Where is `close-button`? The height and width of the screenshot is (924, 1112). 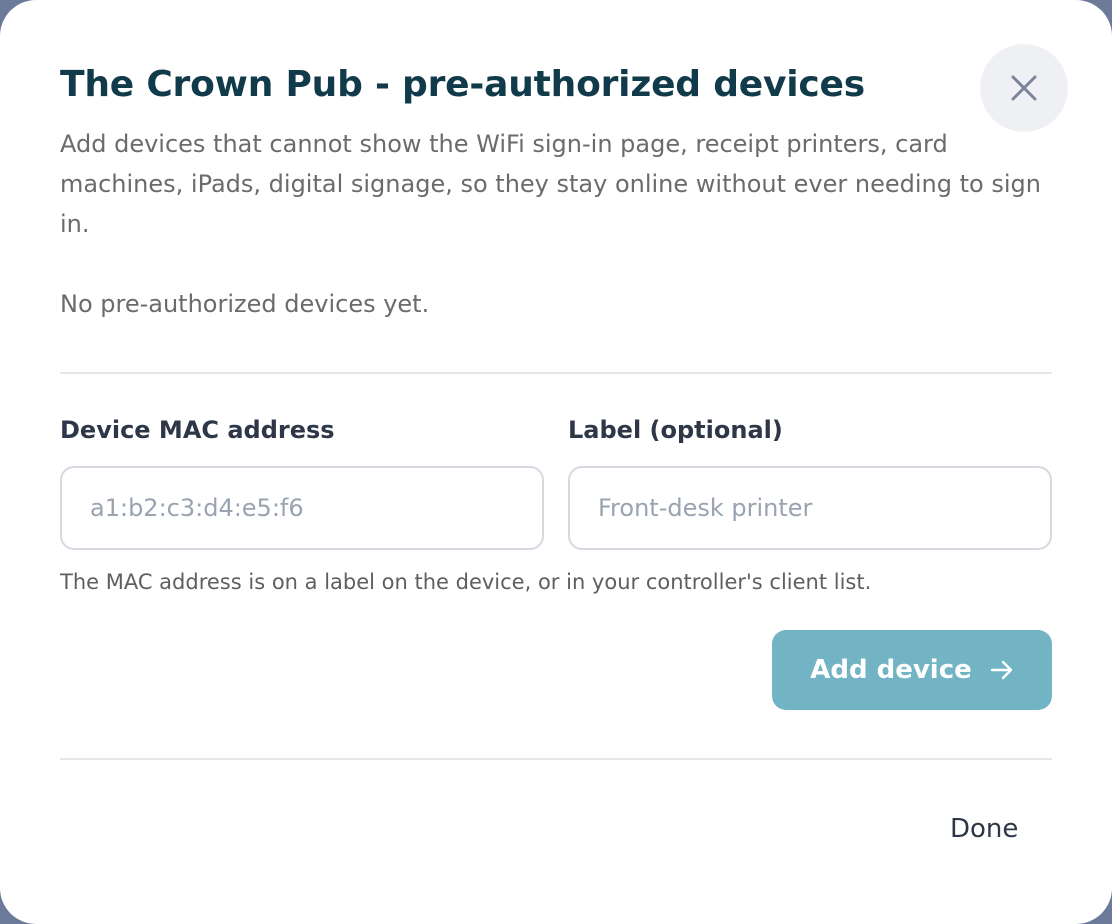 close-button is located at coordinates (1024, 88).